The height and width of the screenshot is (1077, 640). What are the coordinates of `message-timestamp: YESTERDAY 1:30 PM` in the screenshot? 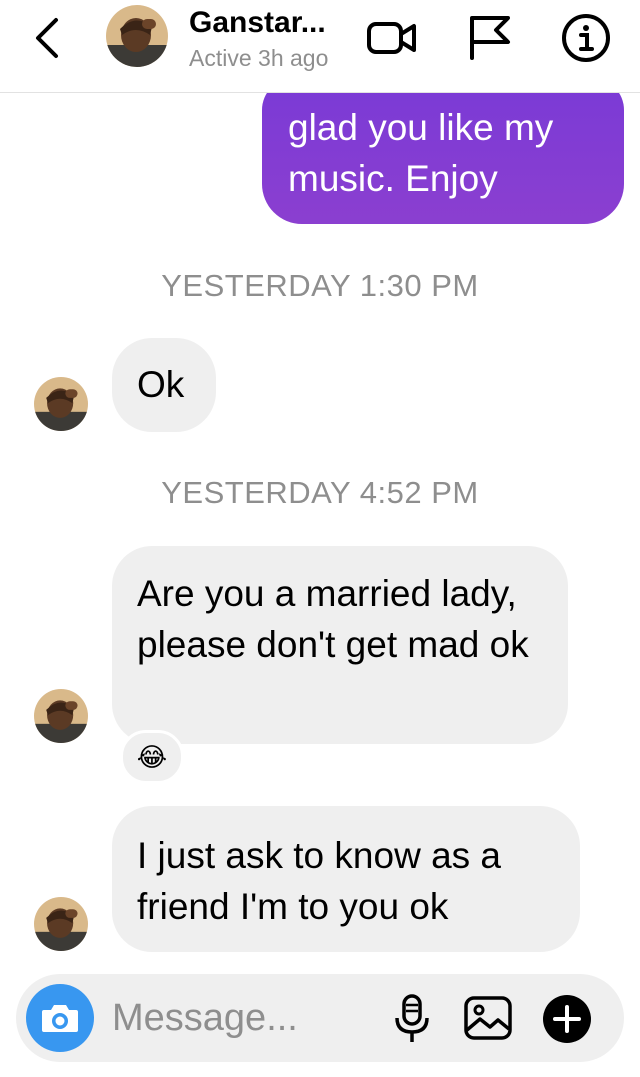 It's located at (320, 285).